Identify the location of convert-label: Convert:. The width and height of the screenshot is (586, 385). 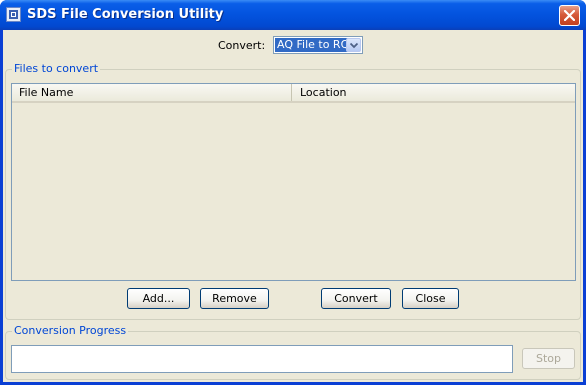
(242, 45).